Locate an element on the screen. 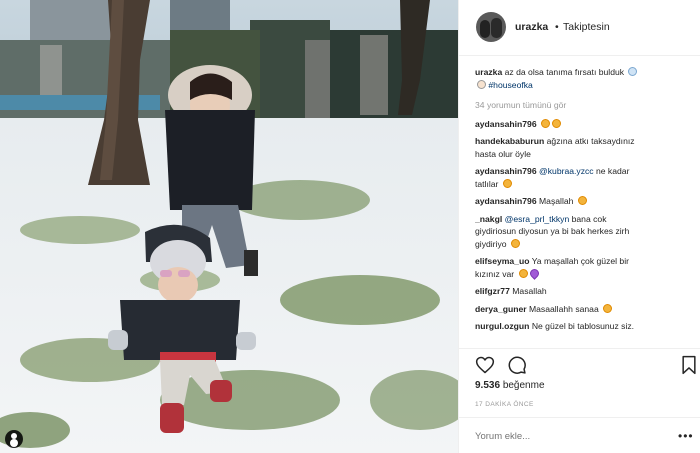 The image size is (700, 453). comment-text: Ya maşallah çok güzel bir is located at coordinates (580, 261).